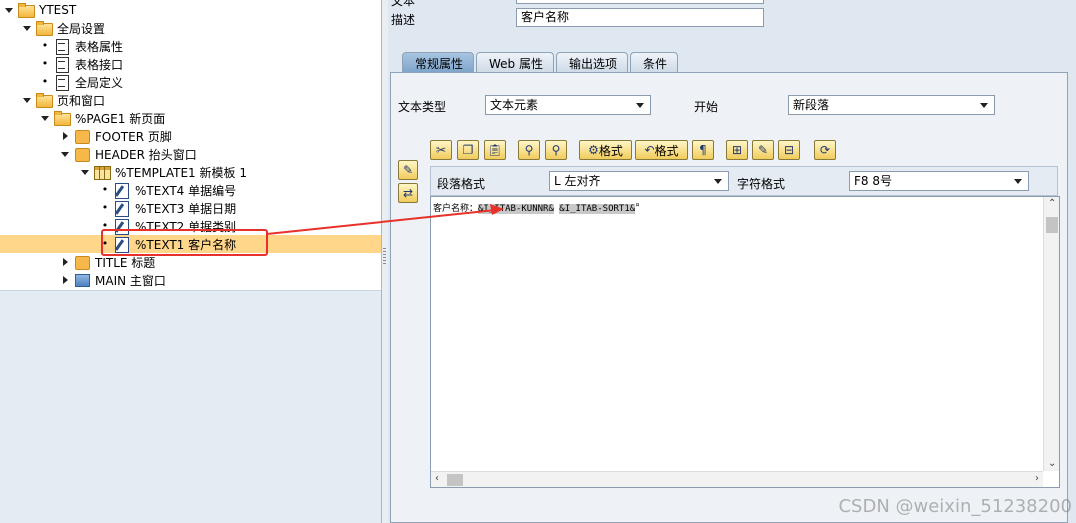  I want to click on find-button: ⚲, so click(529, 150).